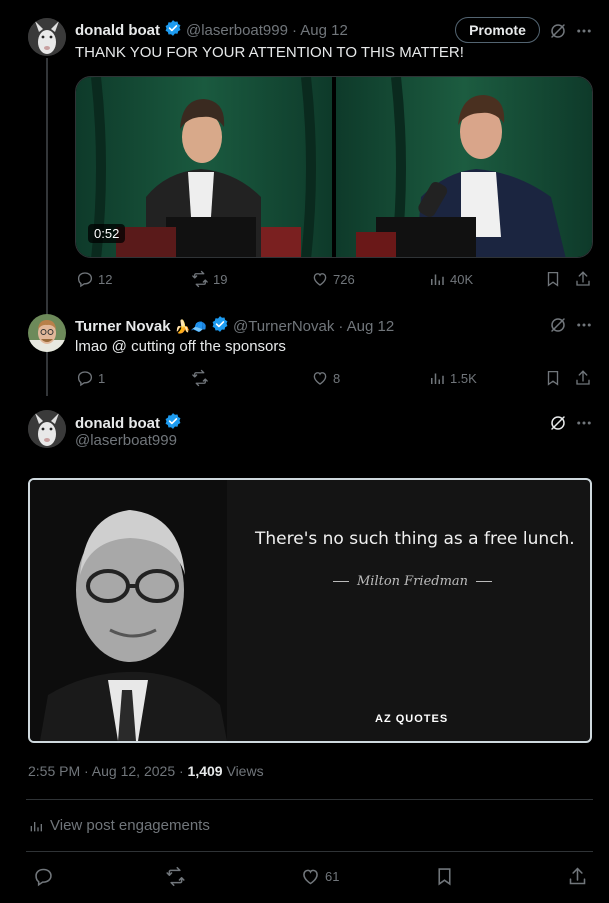  What do you see at coordinates (105, 279) in the screenshot?
I see `reply-count: 12` at bounding box center [105, 279].